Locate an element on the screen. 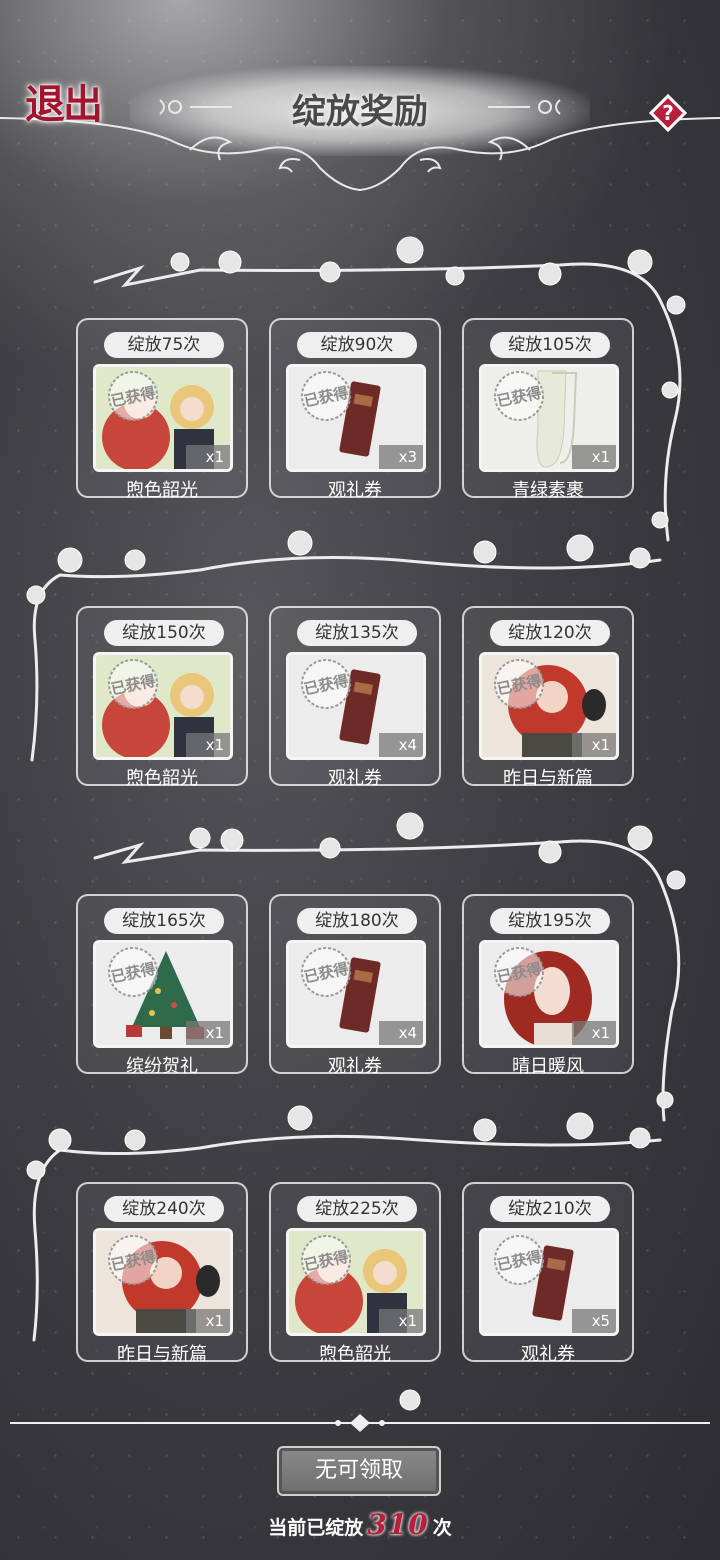 This screenshot has width=720, height=1560. reward-name: 缤纷贺礼 is located at coordinates (162, 1066).